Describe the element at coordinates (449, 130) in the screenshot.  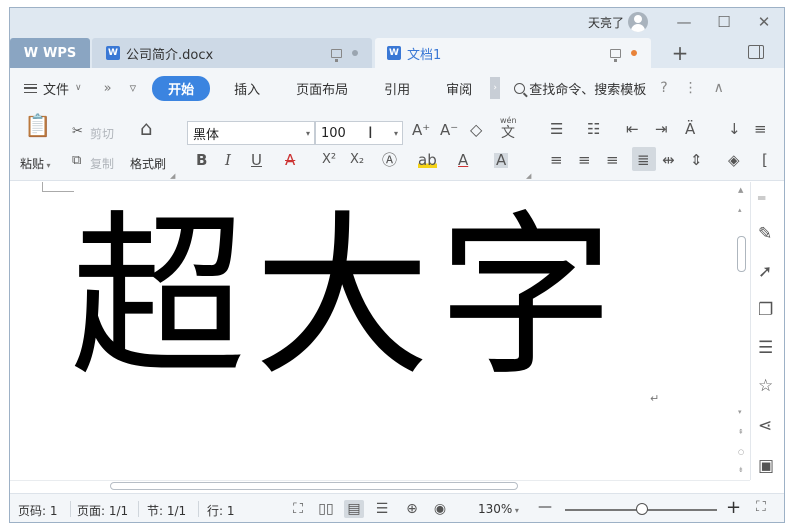
I see `shrink-font-button: A⁻` at that location.